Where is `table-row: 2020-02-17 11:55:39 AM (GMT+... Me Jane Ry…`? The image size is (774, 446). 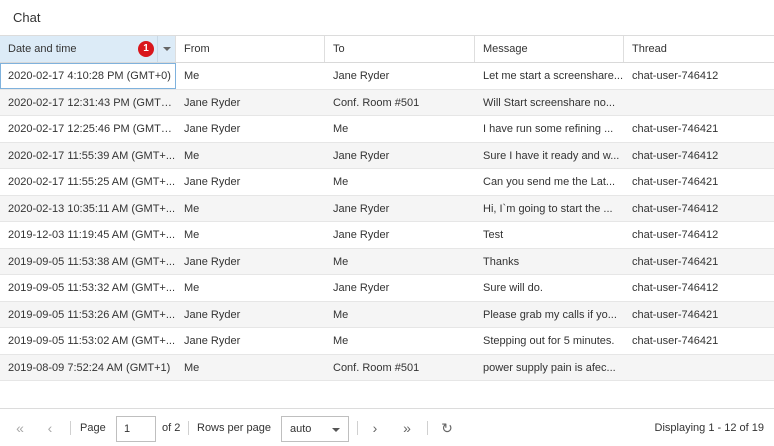 table-row: 2020-02-17 11:55:39 AM (GMT+... Me Jane Ry… is located at coordinates (387, 155).